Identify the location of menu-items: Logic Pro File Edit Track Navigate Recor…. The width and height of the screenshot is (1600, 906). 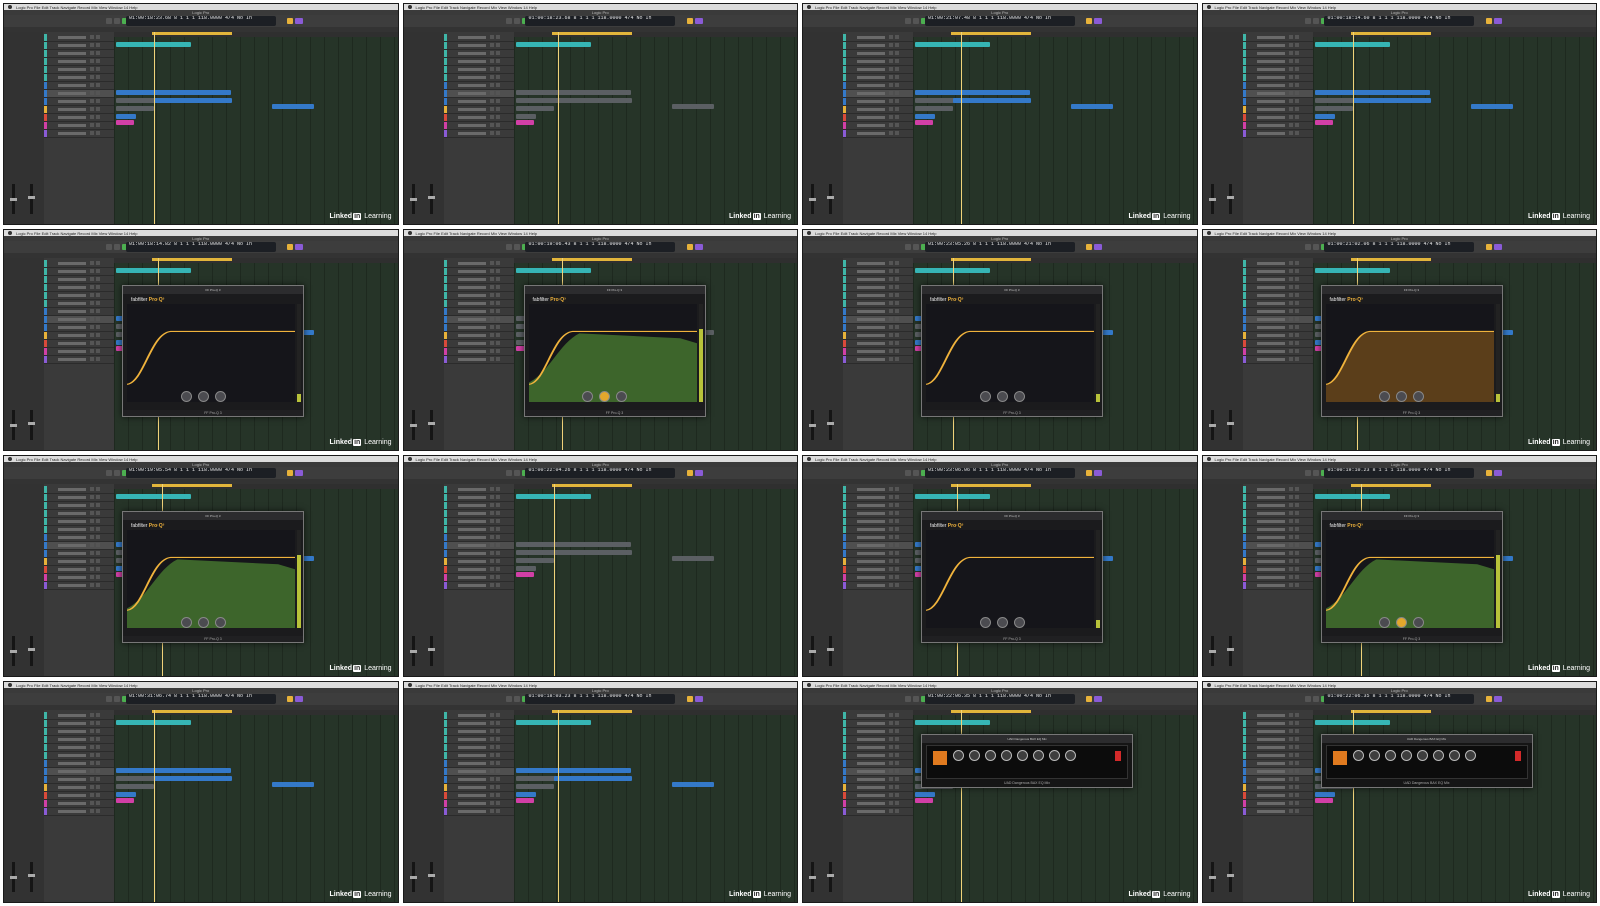
(876, 685).